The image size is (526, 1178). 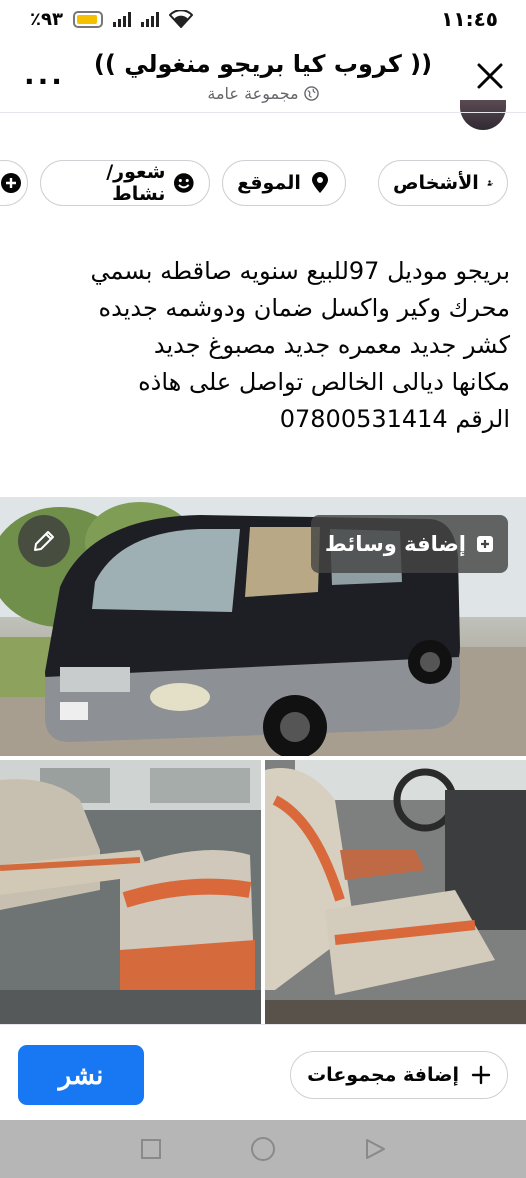 I want to click on post-line: مكانها ديالى الخالص تواصل على هاذه, so click(x=324, y=382).